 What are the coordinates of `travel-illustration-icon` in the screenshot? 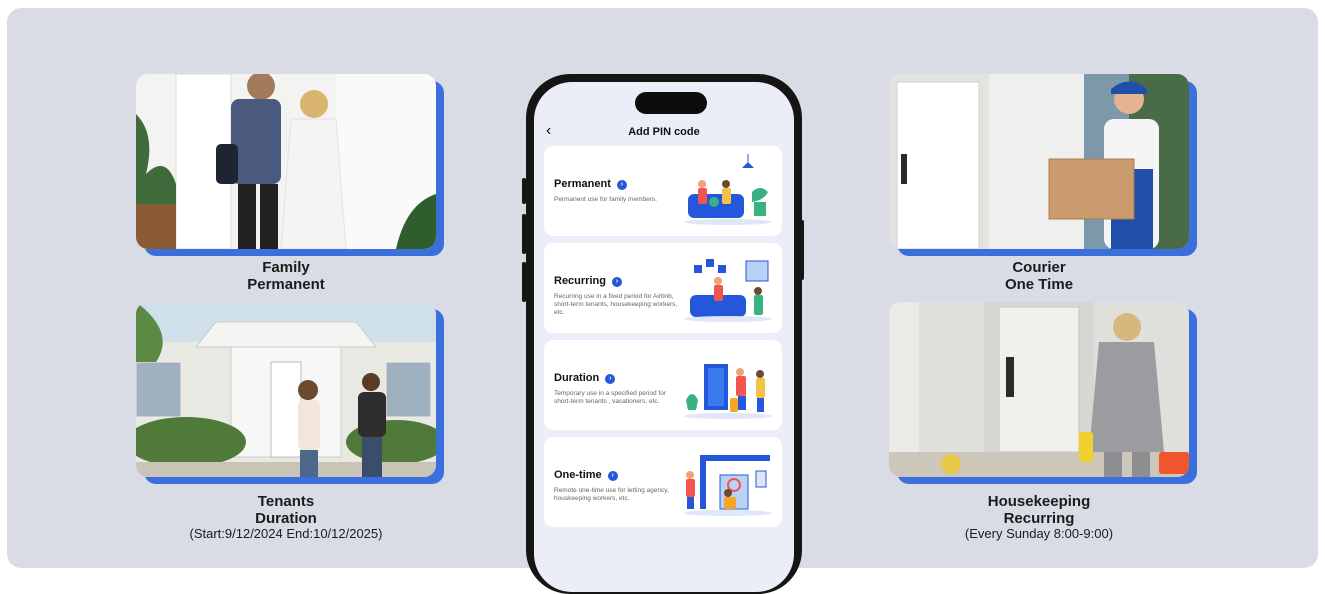 It's located at (728, 391).